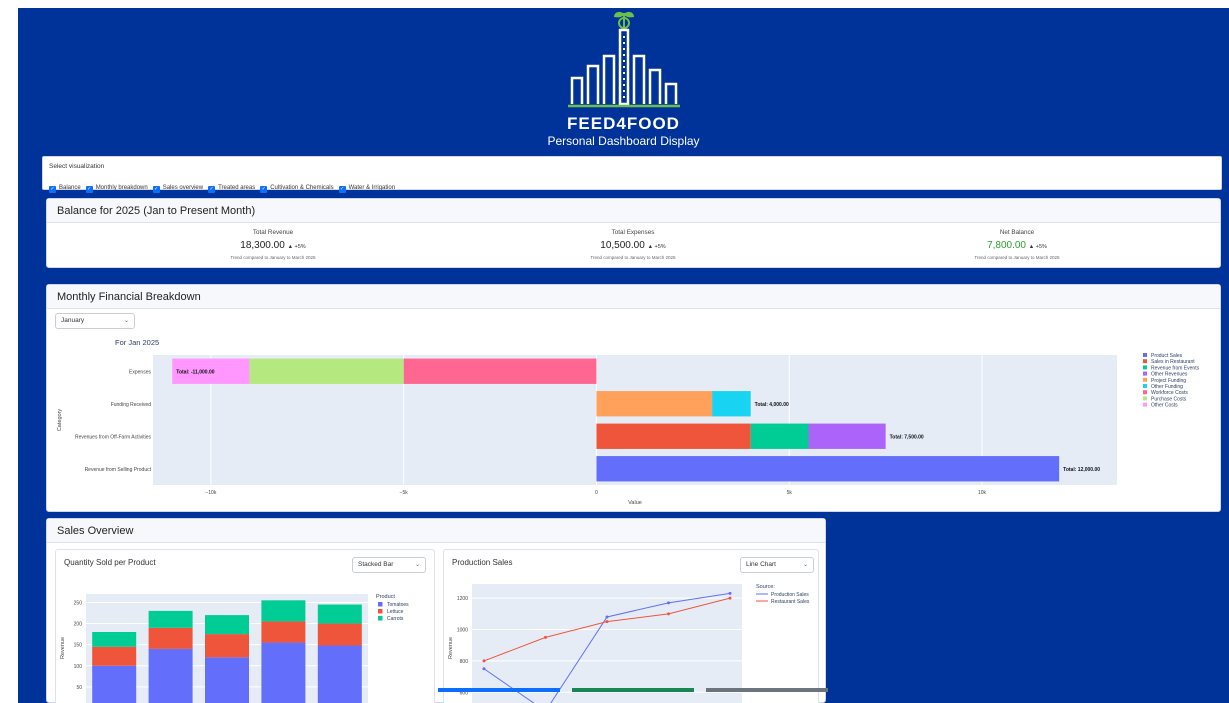  What do you see at coordinates (462, 631) in the screenshot?
I see `y-tick-label: 1000` at bounding box center [462, 631].